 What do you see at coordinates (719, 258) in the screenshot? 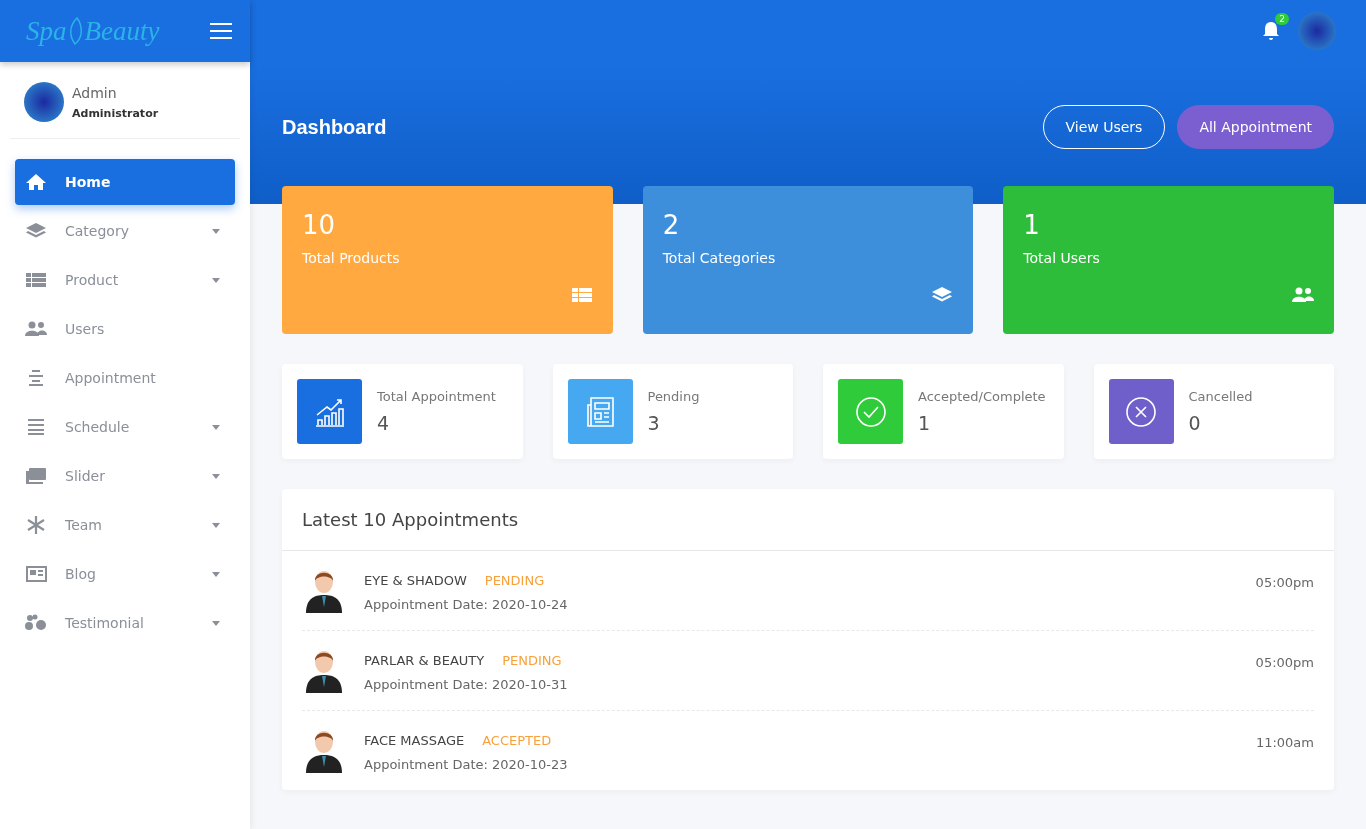
I see `stat-label: Total Categories` at bounding box center [719, 258].